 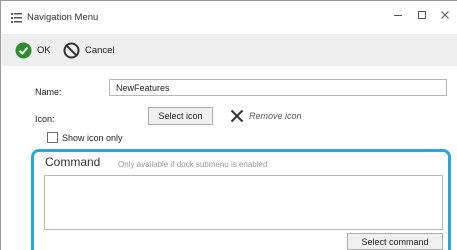 What do you see at coordinates (275, 116) in the screenshot?
I see `remove-icon-label: Remove icon` at bounding box center [275, 116].